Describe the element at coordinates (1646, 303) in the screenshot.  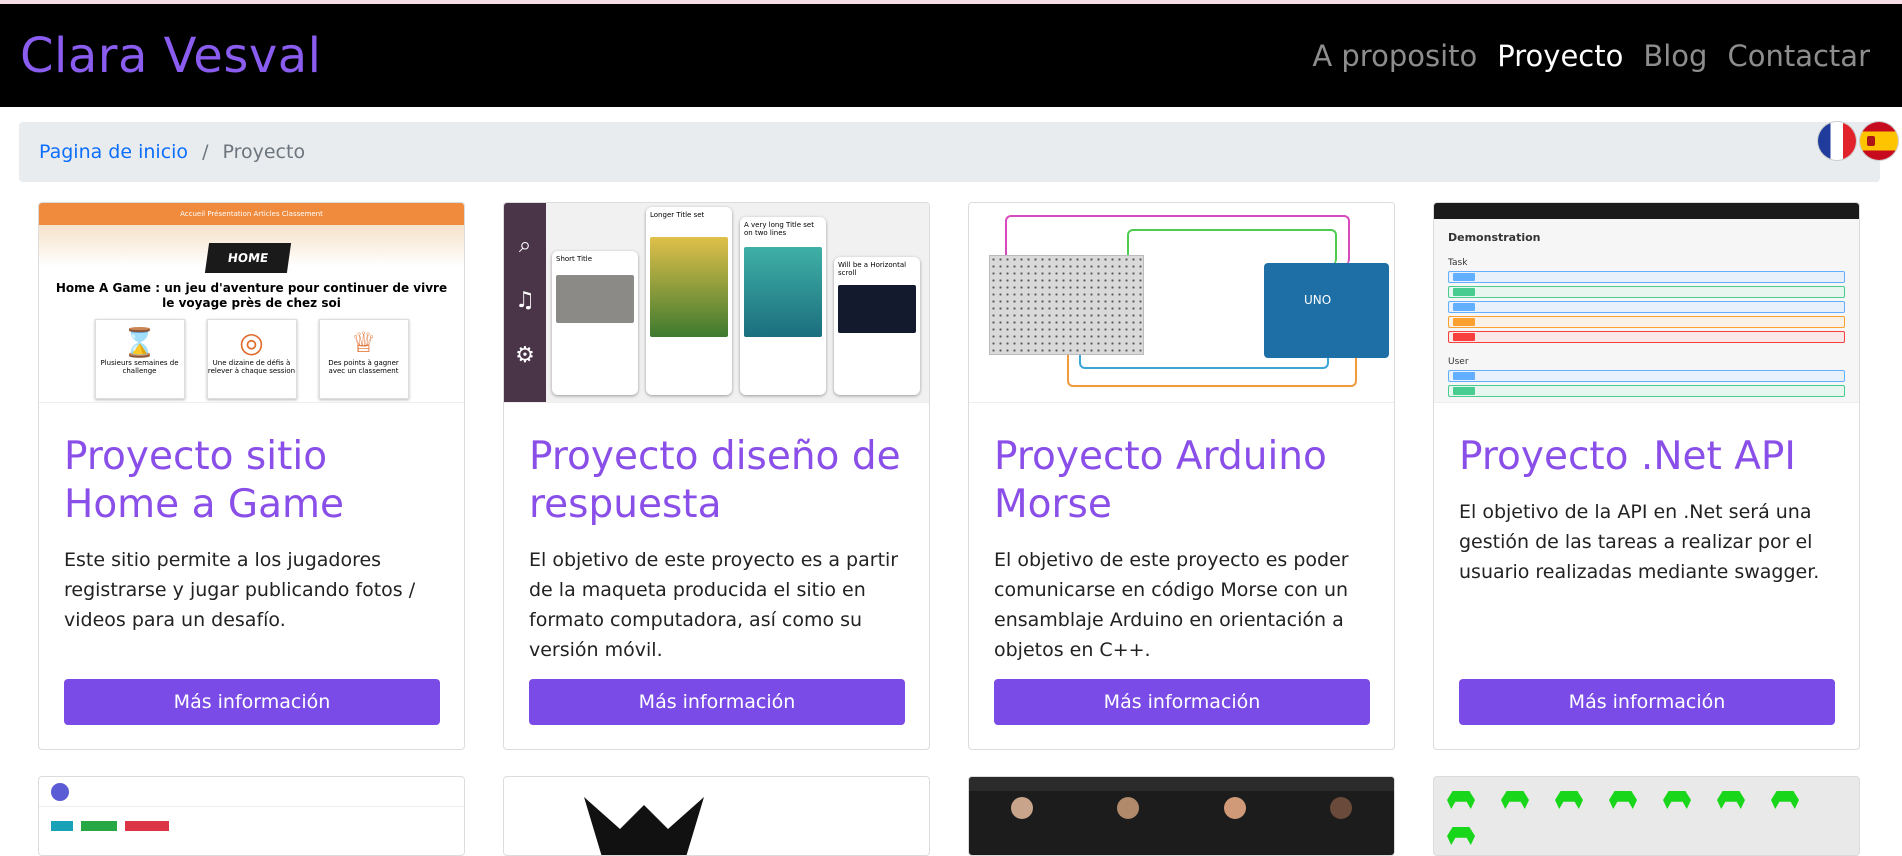
I see `project-thumbnail: Demonstration Task User` at that location.